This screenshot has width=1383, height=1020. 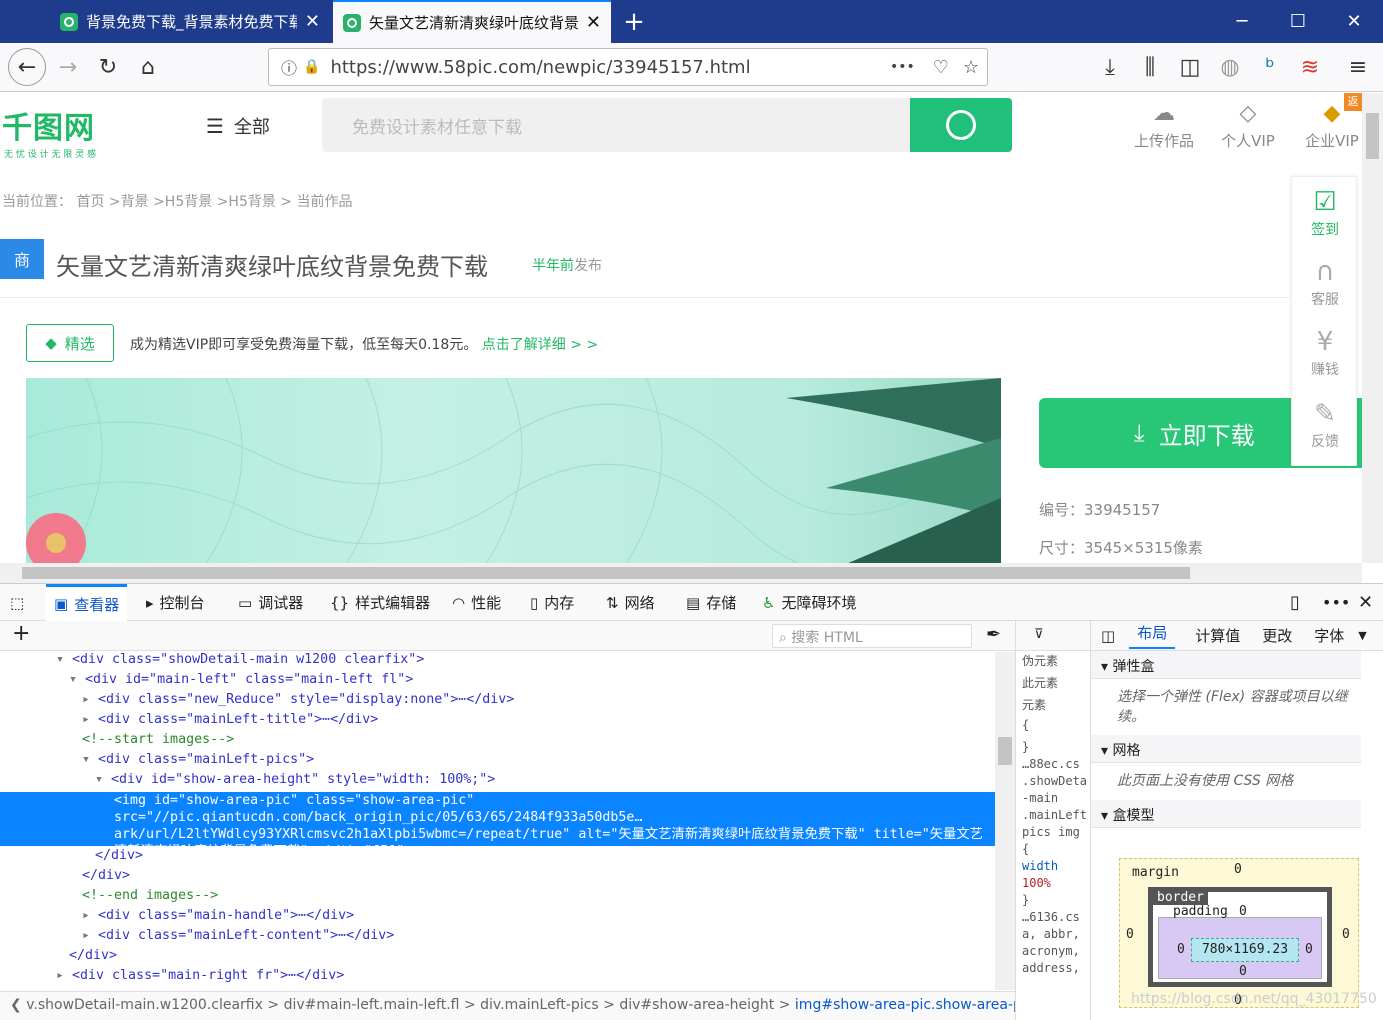 What do you see at coordinates (175, 602) in the screenshot?
I see `tab-console: ▸ 控制台` at bounding box center [175, 602].